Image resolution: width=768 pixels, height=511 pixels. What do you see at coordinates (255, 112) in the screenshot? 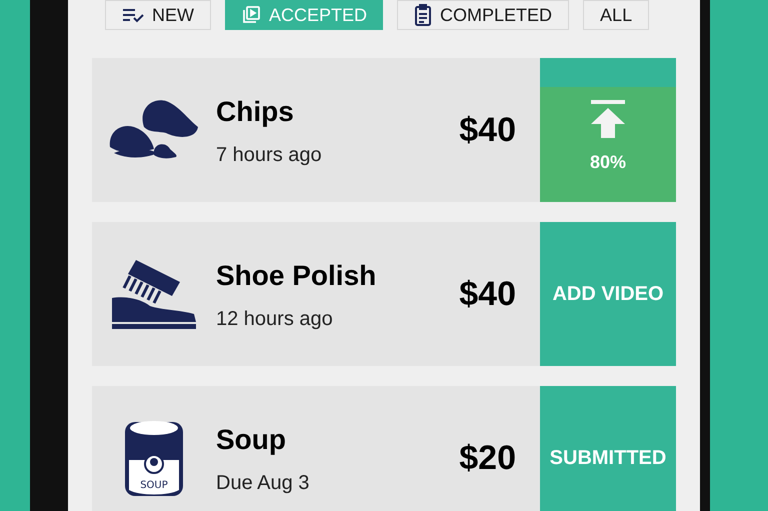
I see `job-title: Chips` at bounding box center [255, 112].